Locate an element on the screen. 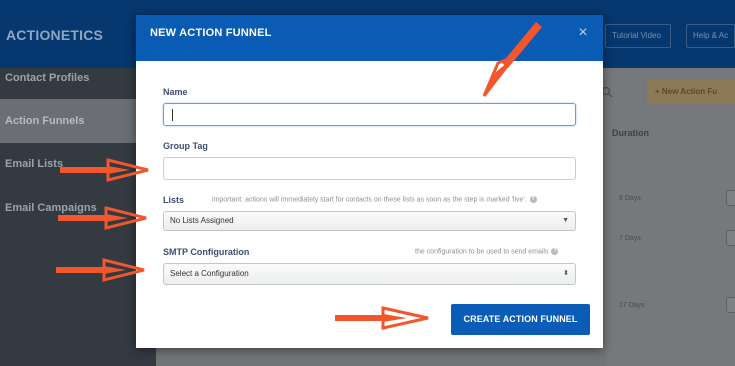 This screenshot has width=735, height=366. close-icon: × is located at coordinates (583, 33).